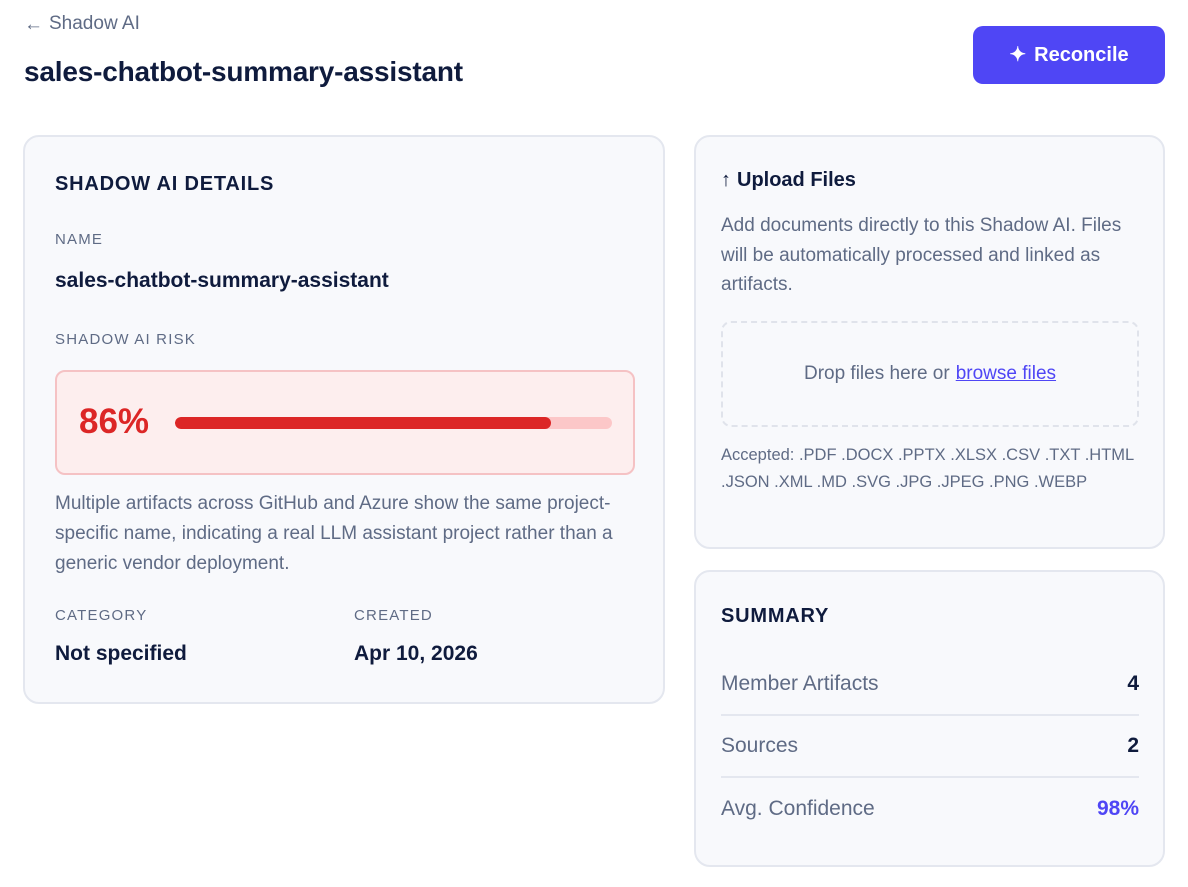  Describe the element at coordinates (79, 239) in the screenshot. I see `name-label: NAME` at that location.